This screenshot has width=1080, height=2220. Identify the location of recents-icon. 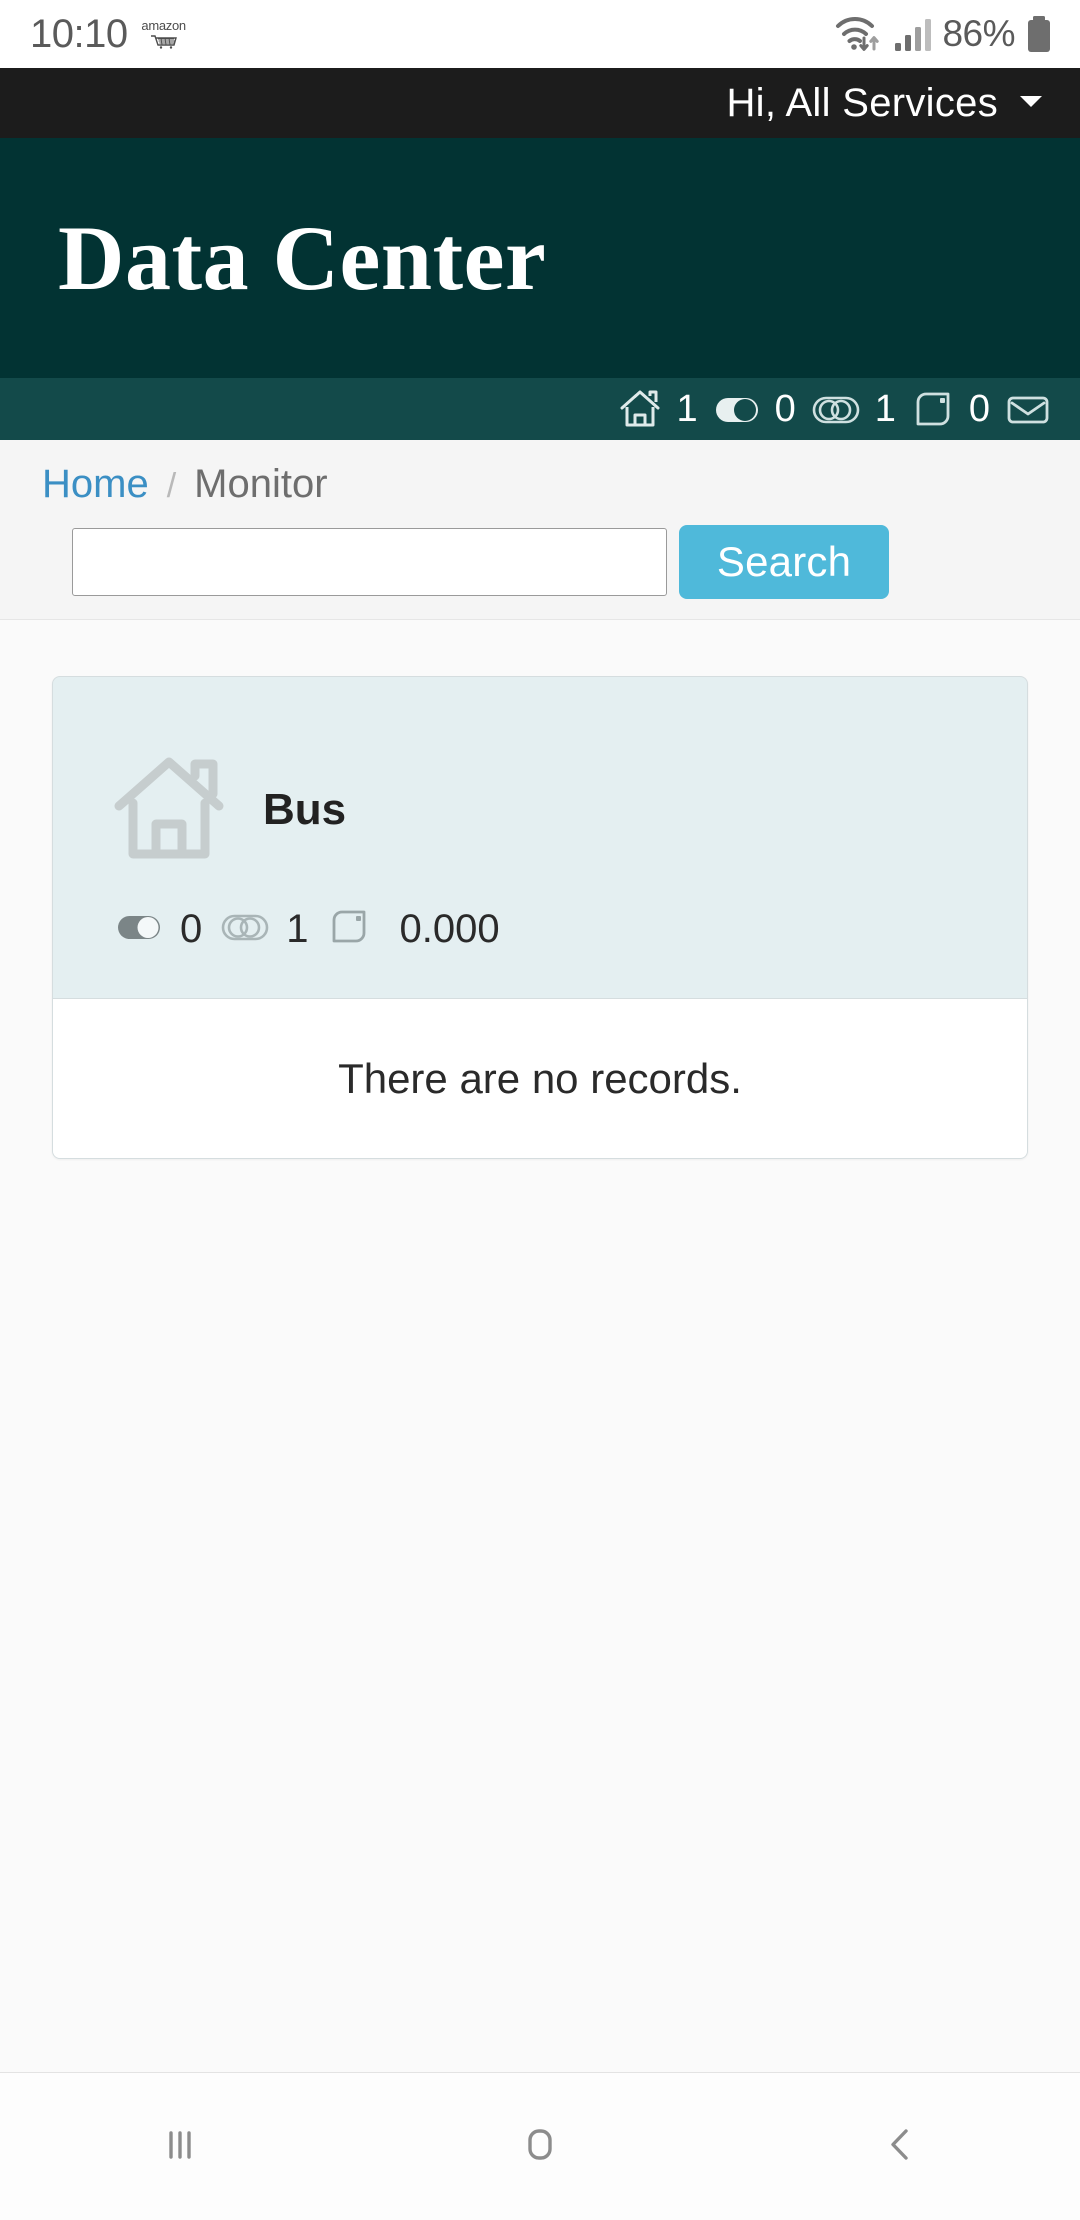
(180, 2146).